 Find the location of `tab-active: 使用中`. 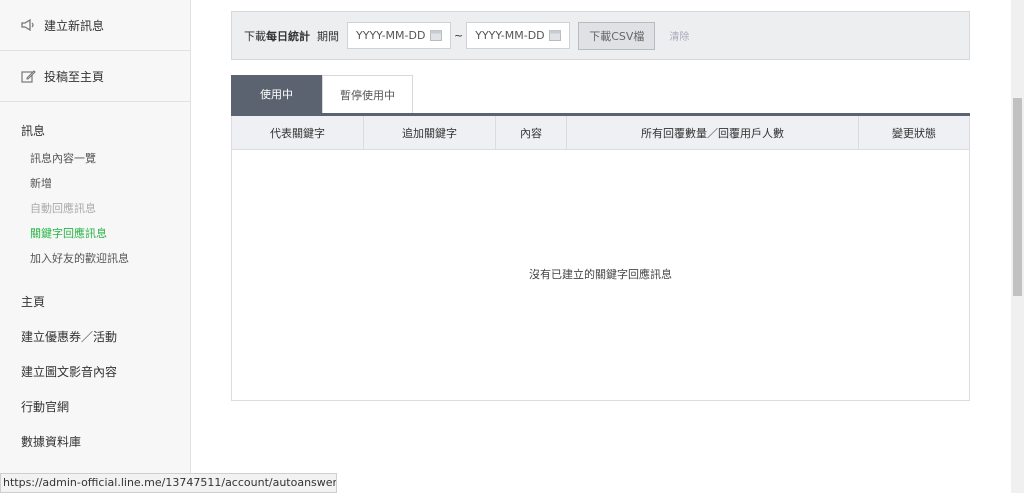

tab-active: 使用中 is located at coordinates (276, 94).